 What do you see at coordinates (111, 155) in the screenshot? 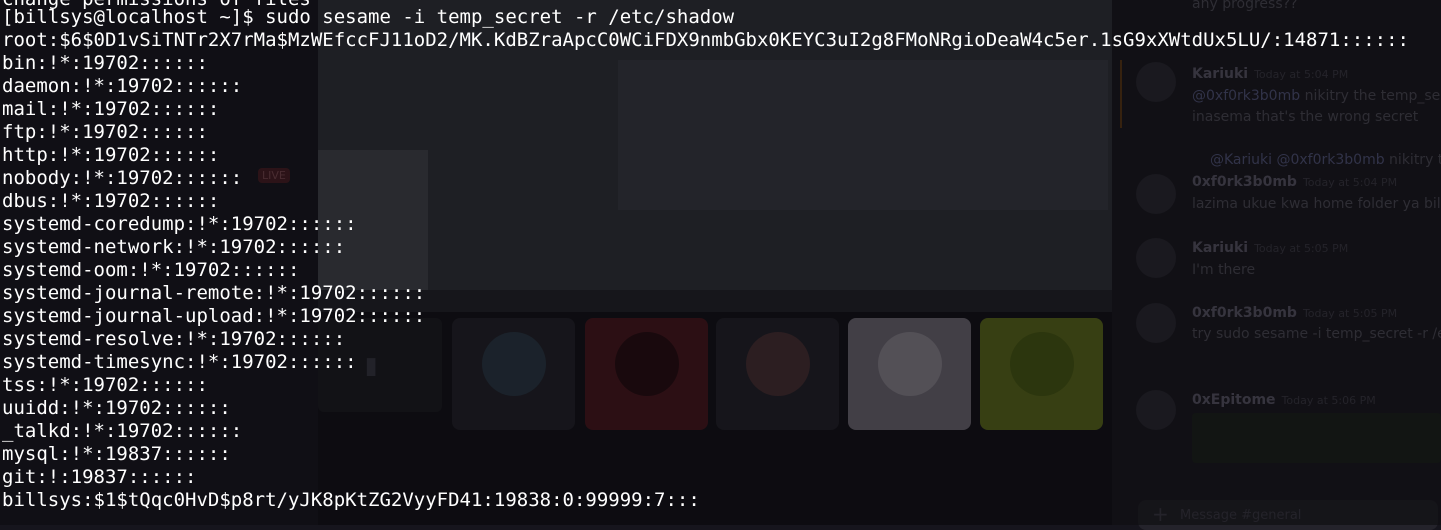
I see `terminal-output-line: http:!*:19702::::::` at bounding box center [111, 155].